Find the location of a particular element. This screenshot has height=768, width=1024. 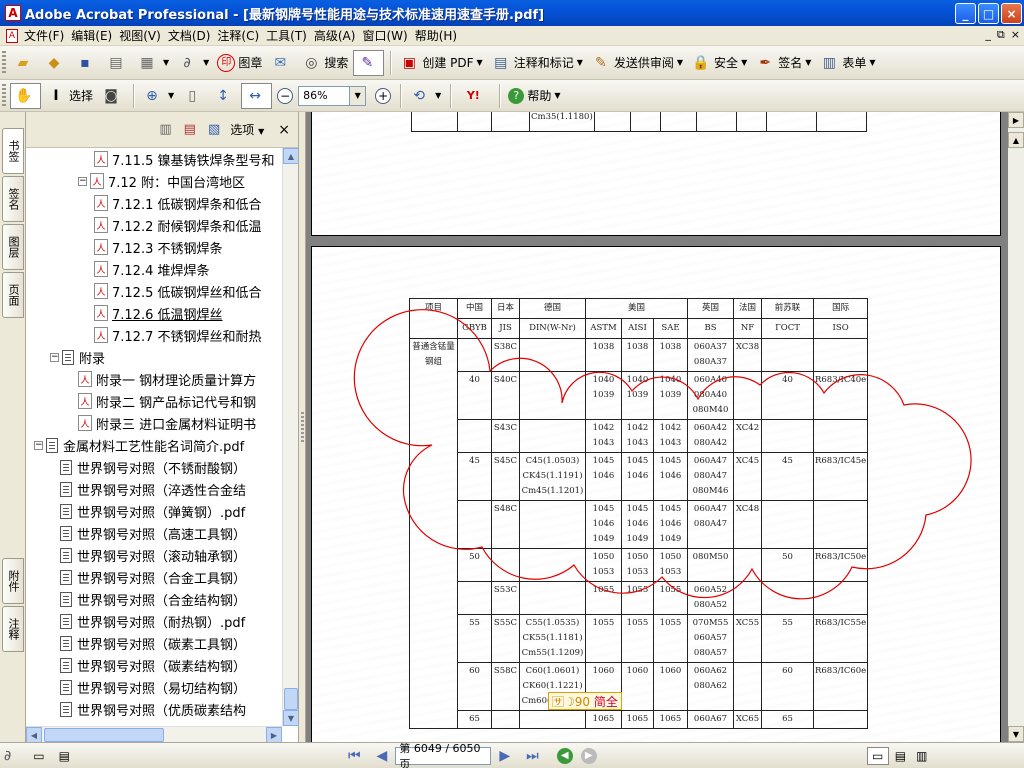

ime-status-bar: 🈂☽90 简全 is located at coordinates (585, 701).